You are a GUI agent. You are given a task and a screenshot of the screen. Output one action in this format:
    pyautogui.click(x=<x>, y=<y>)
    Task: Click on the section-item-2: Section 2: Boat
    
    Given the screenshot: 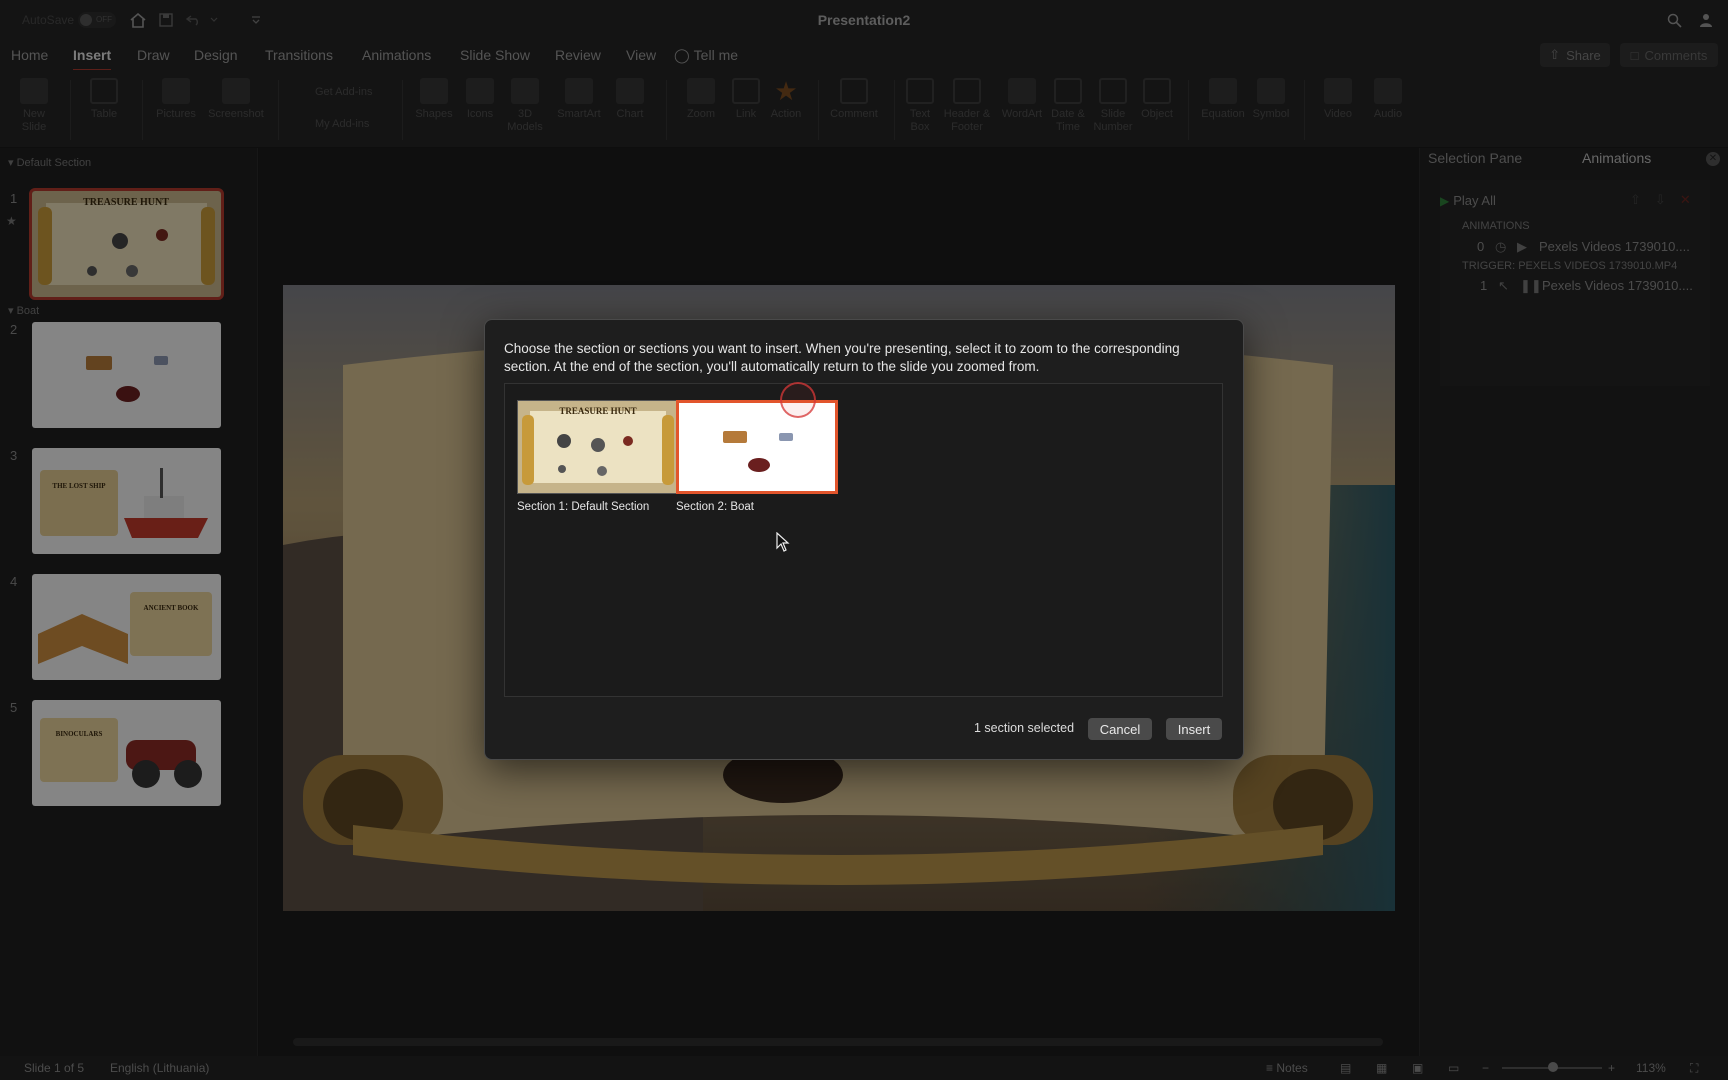 What is the action you would take?
    pyautogui.click(x=757, y=456)
    